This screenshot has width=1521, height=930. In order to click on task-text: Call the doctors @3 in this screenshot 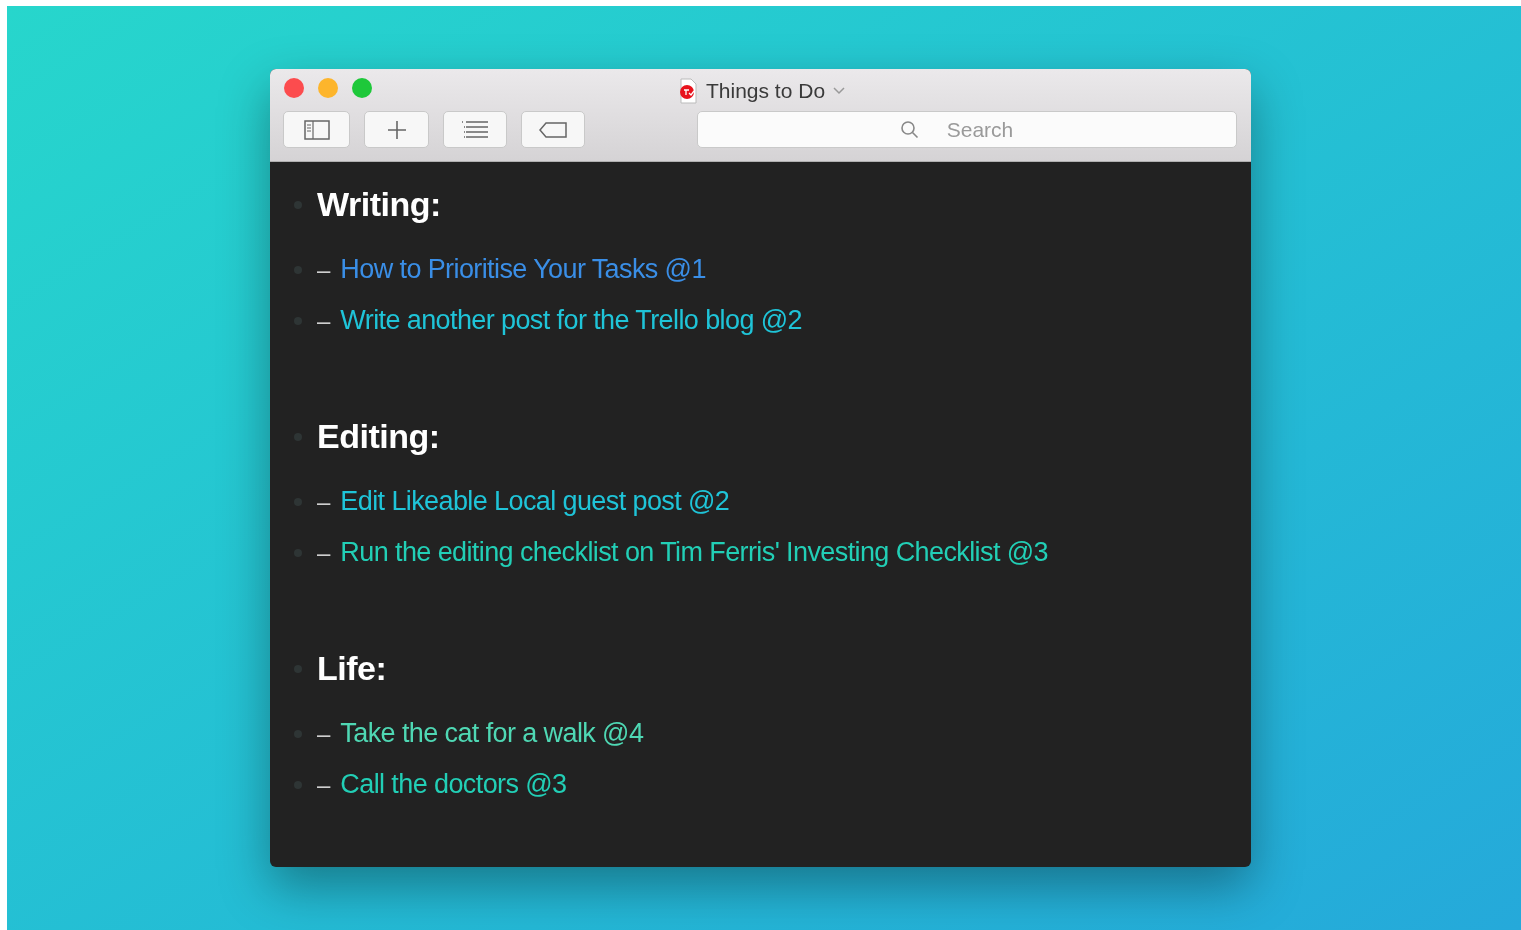, I will do `click(453, 785)`.